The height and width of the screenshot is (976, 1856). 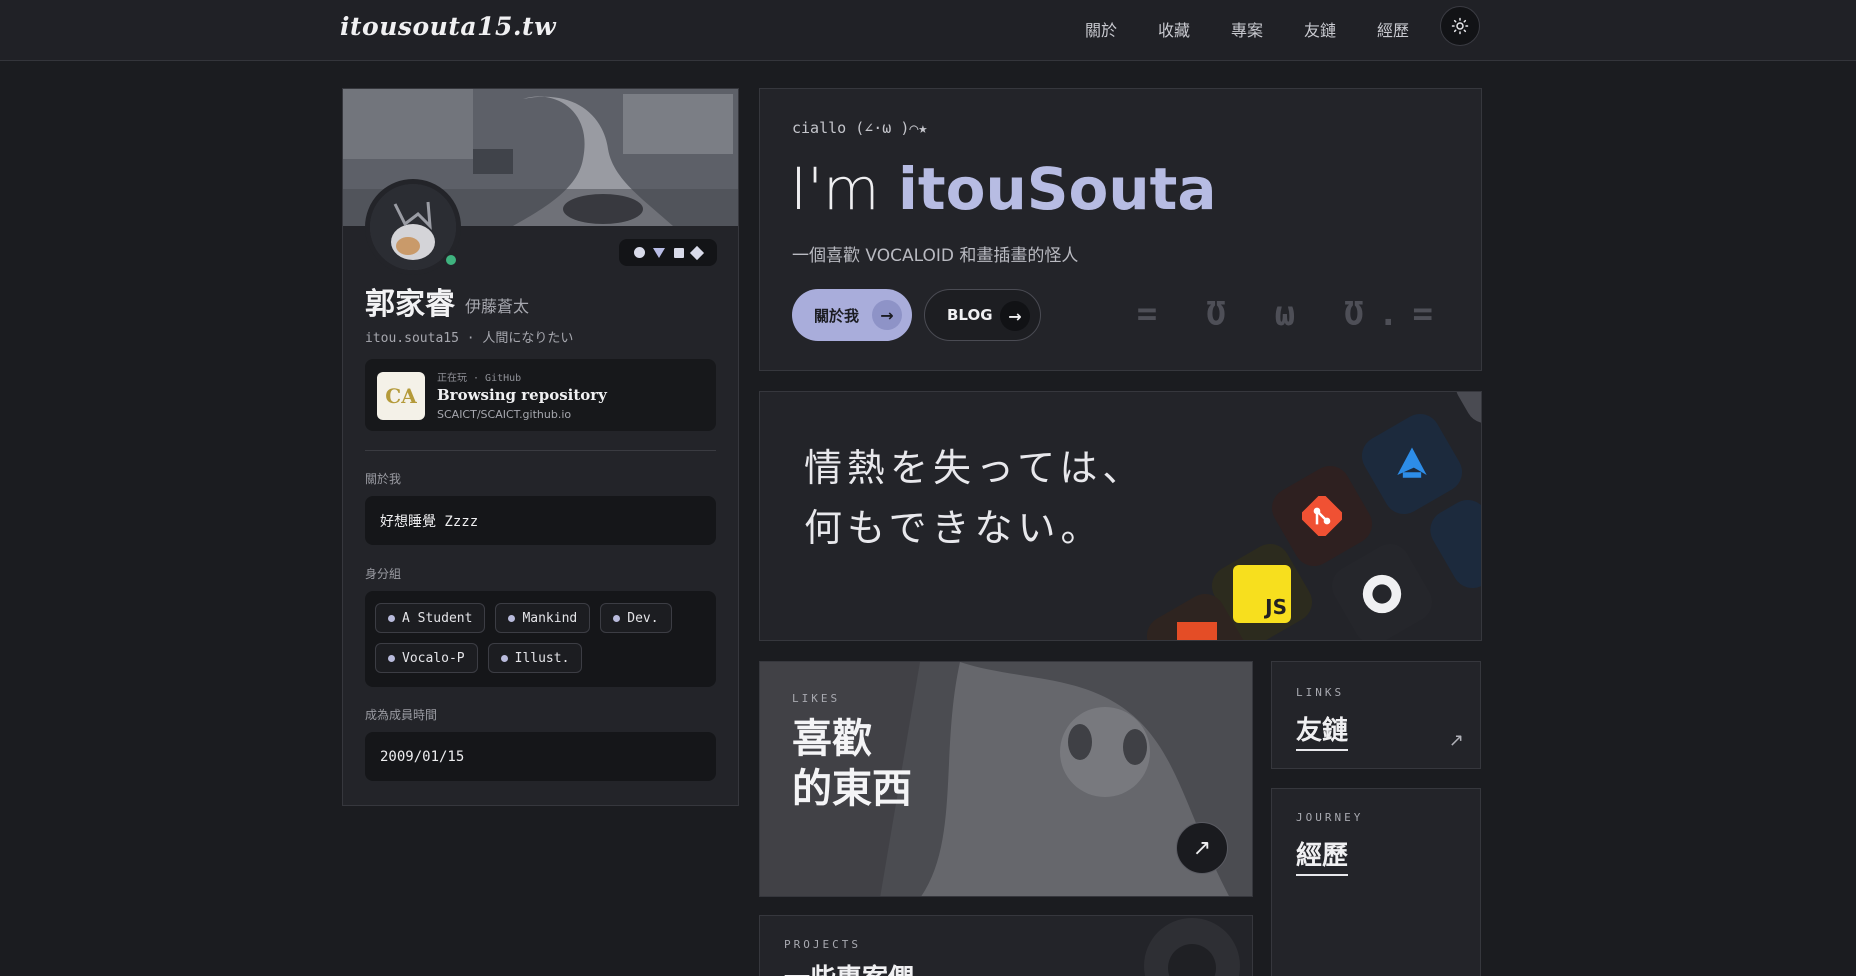 I want to click on online-status-indicator, so click(x=451, y=260).